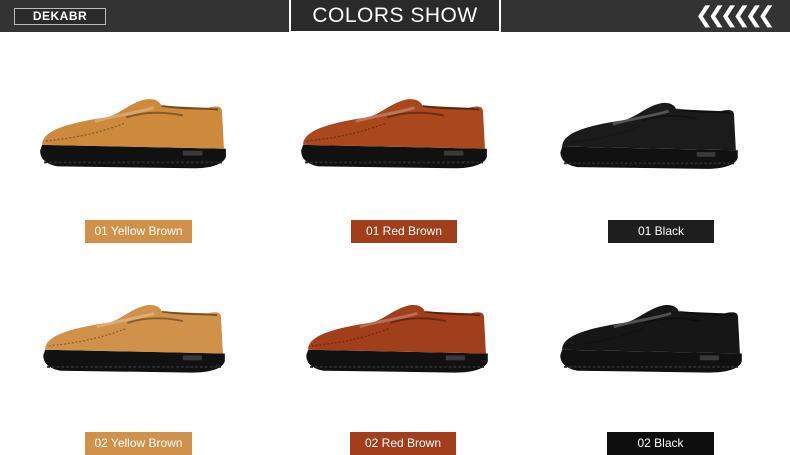 This screenshot has height=455, width=790. I want to click on variant-label-02-black: 02 Black, so click(660, 443).